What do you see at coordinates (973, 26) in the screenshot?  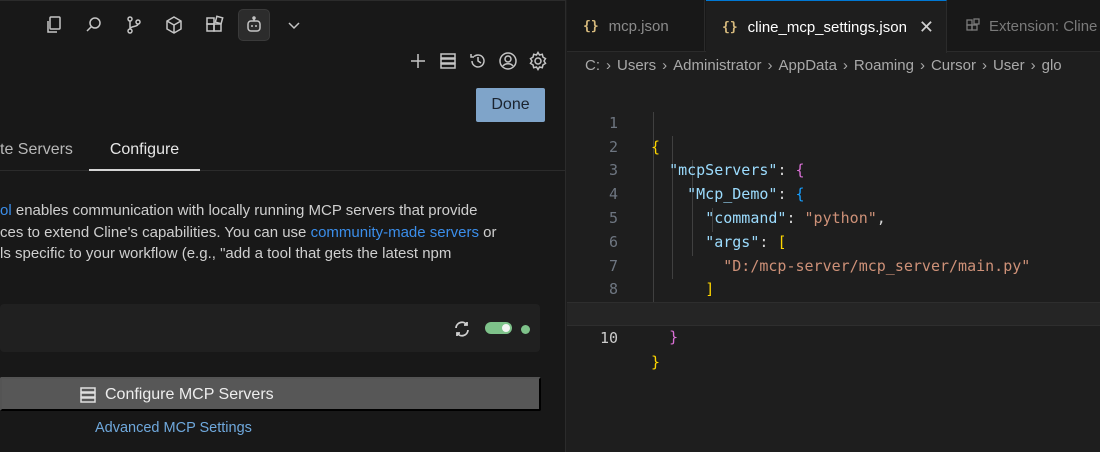 I see `extension-icon` at bounding box center [973, 26].